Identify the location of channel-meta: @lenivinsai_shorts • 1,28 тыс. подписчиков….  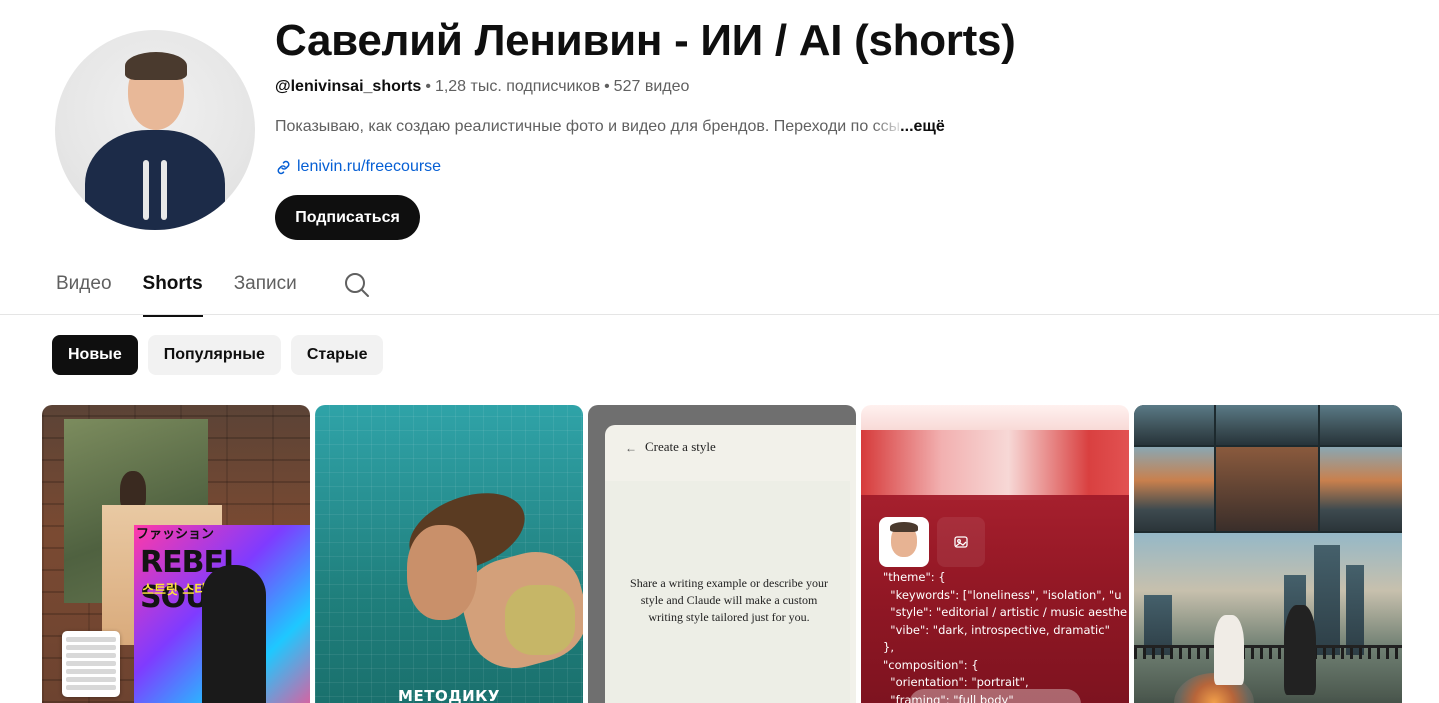
(482, 86).